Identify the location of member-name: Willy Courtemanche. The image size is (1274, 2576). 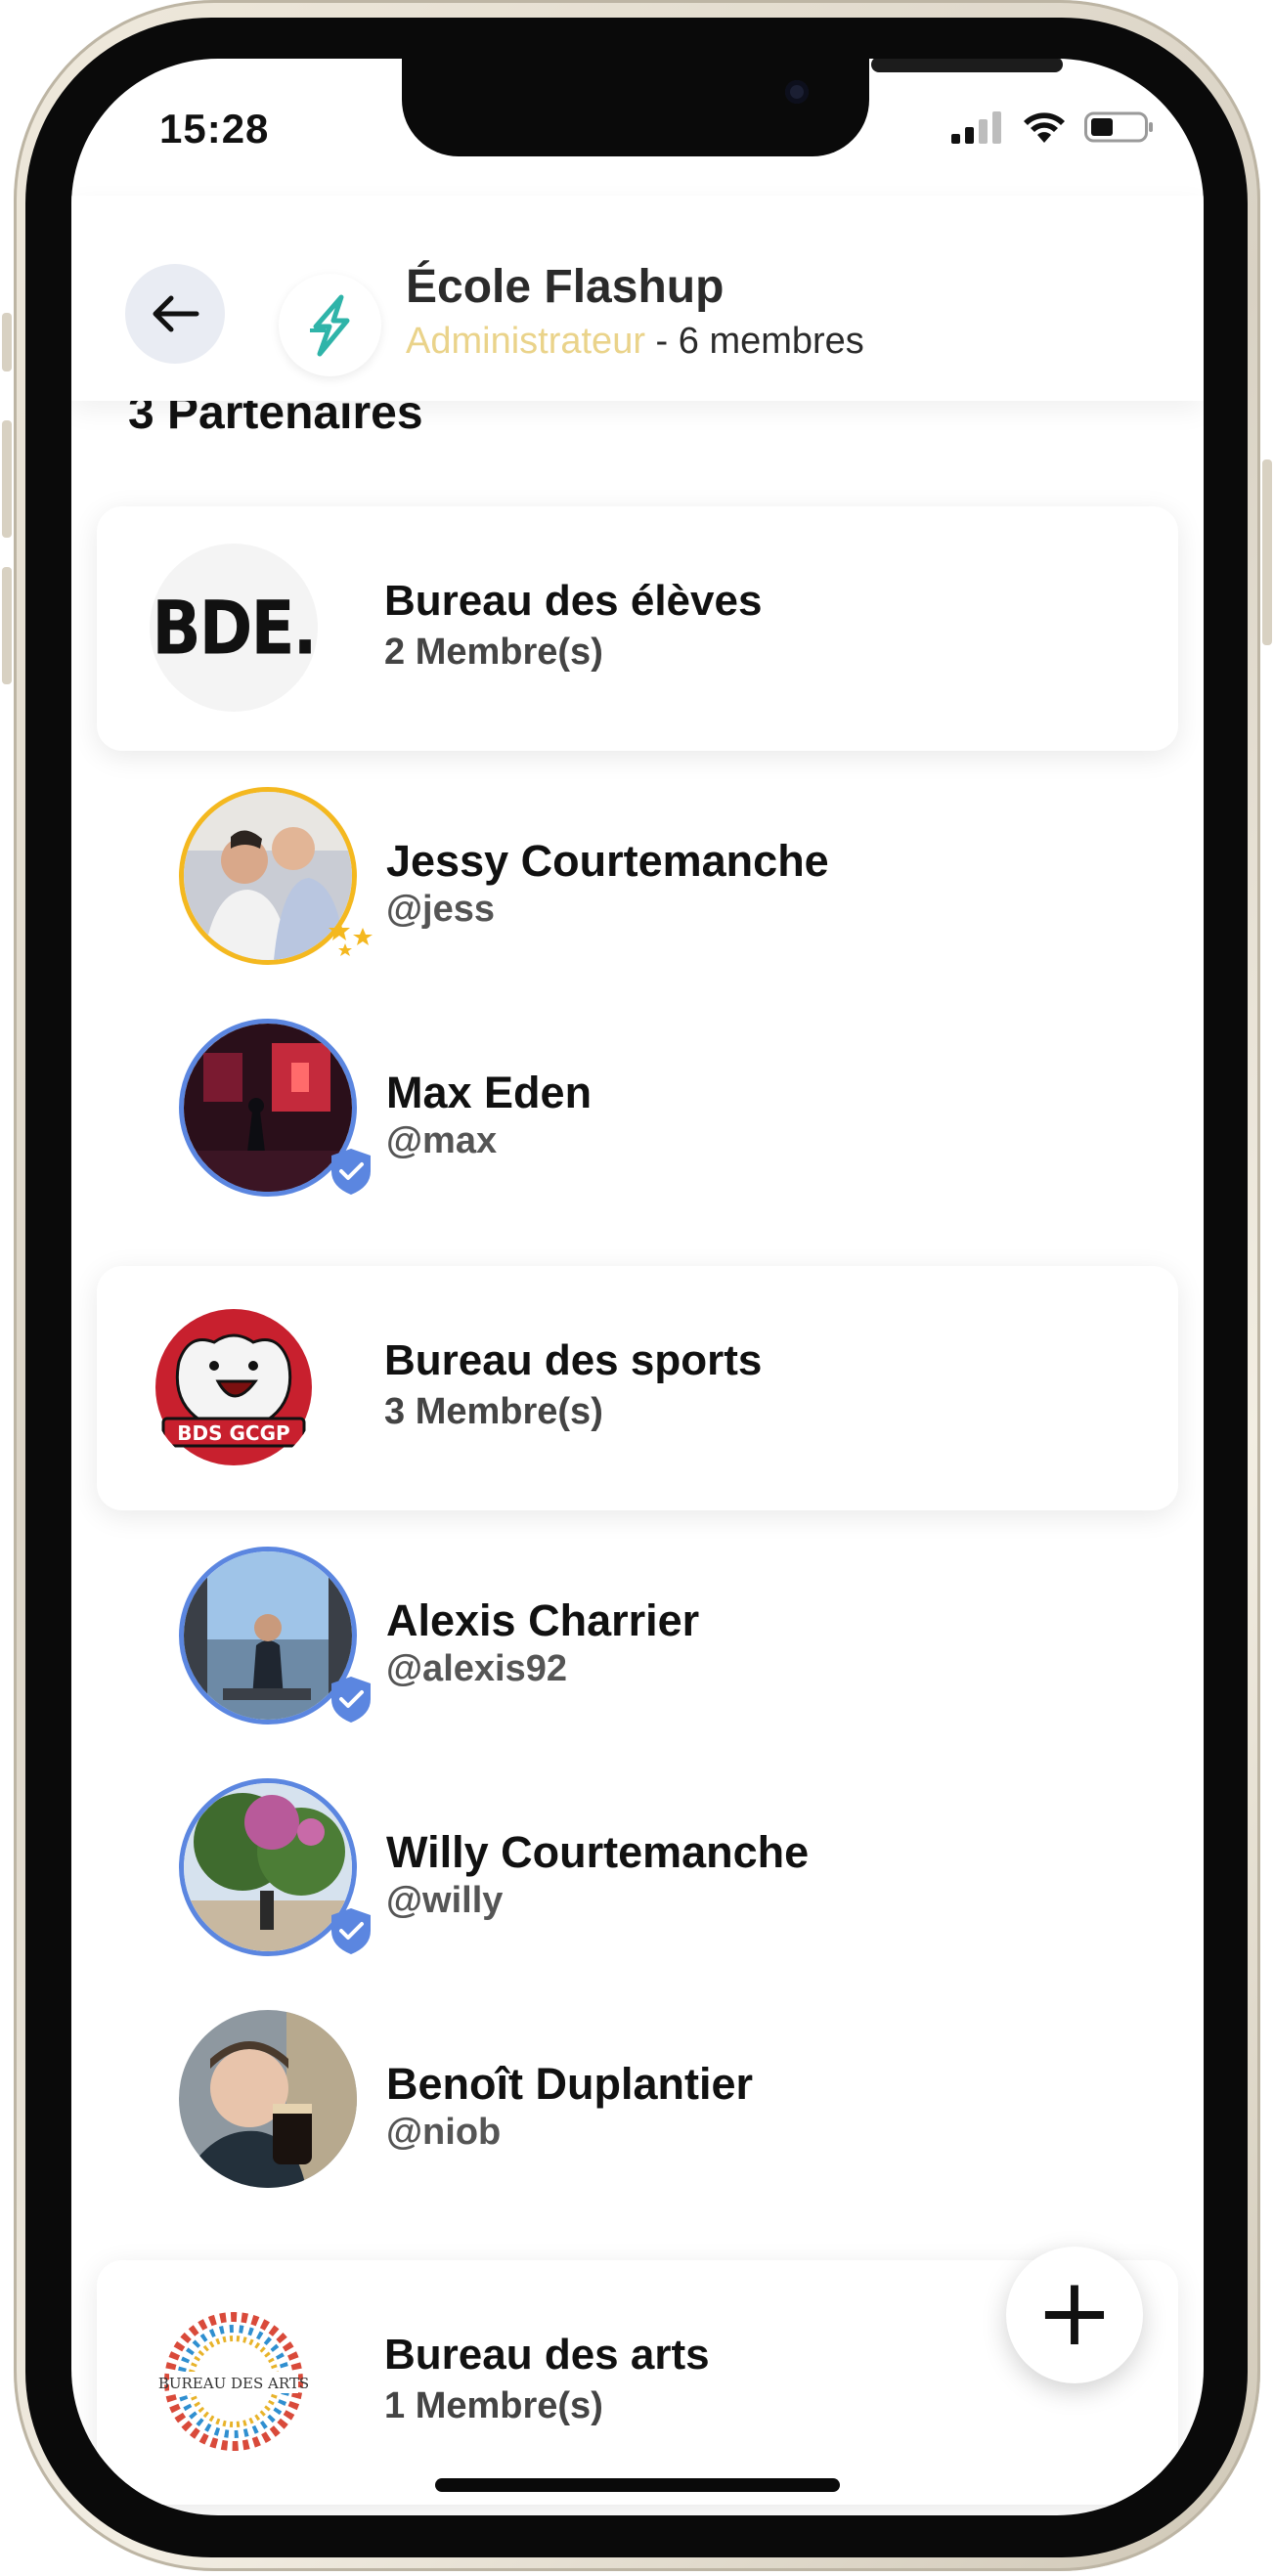
(598, 1852).